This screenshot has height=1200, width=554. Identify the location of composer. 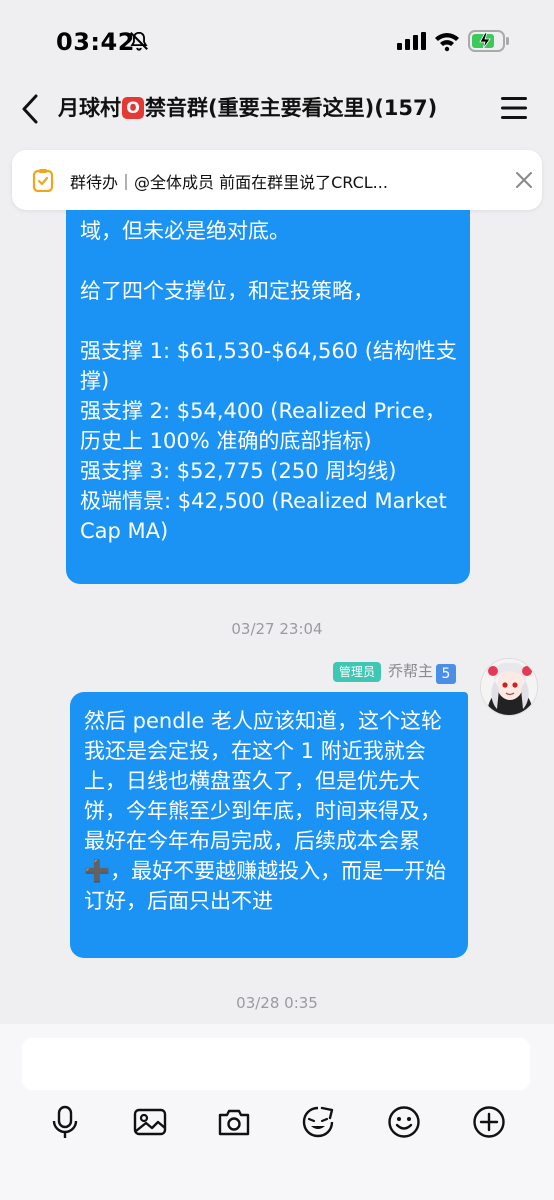
(277, 1112).